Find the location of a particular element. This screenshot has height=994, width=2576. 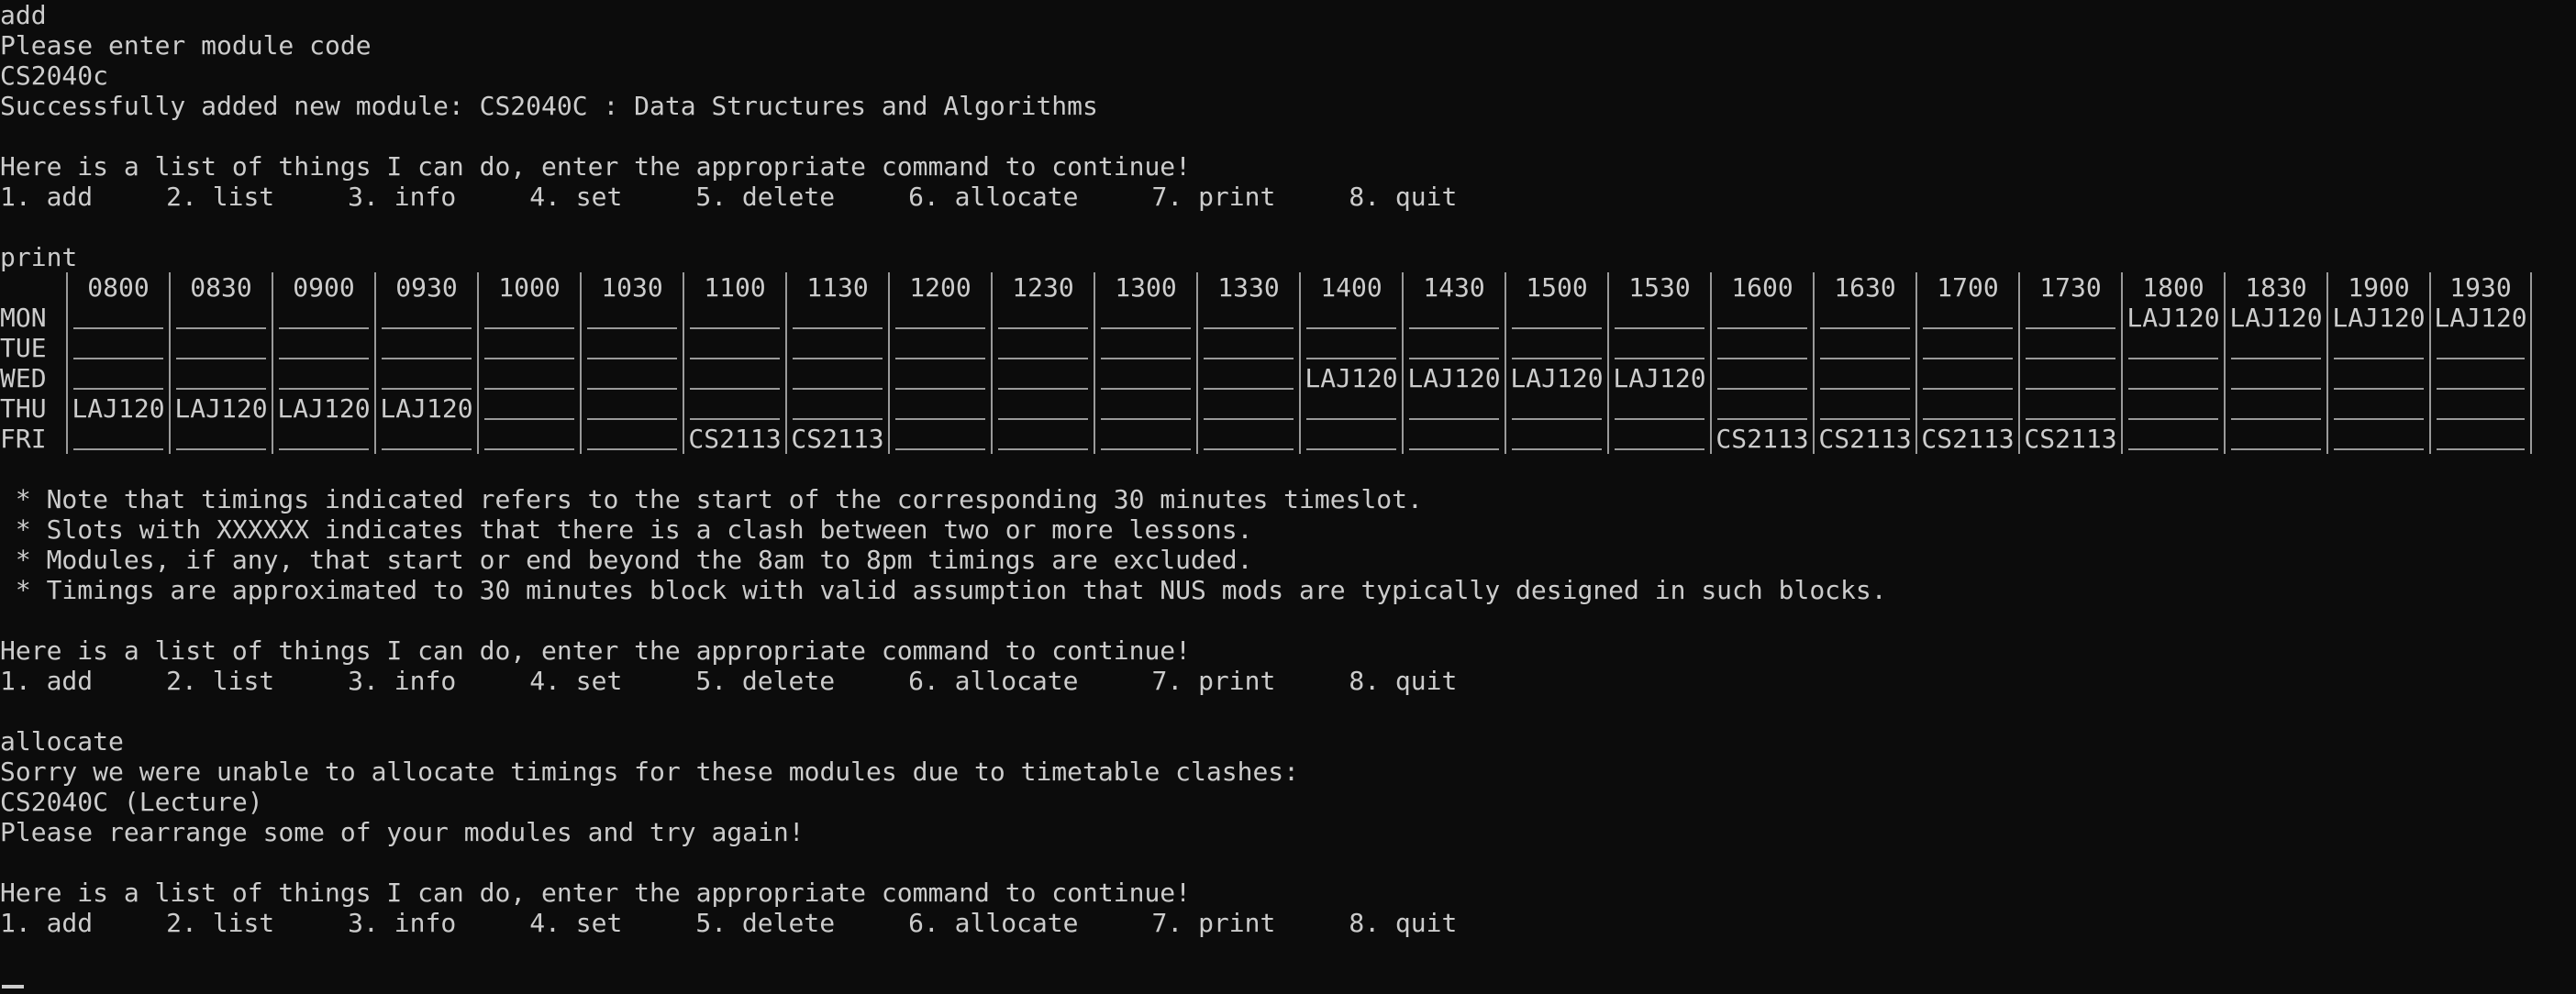

timeslot-header: 1930 is located at coordinates (2480, 287).